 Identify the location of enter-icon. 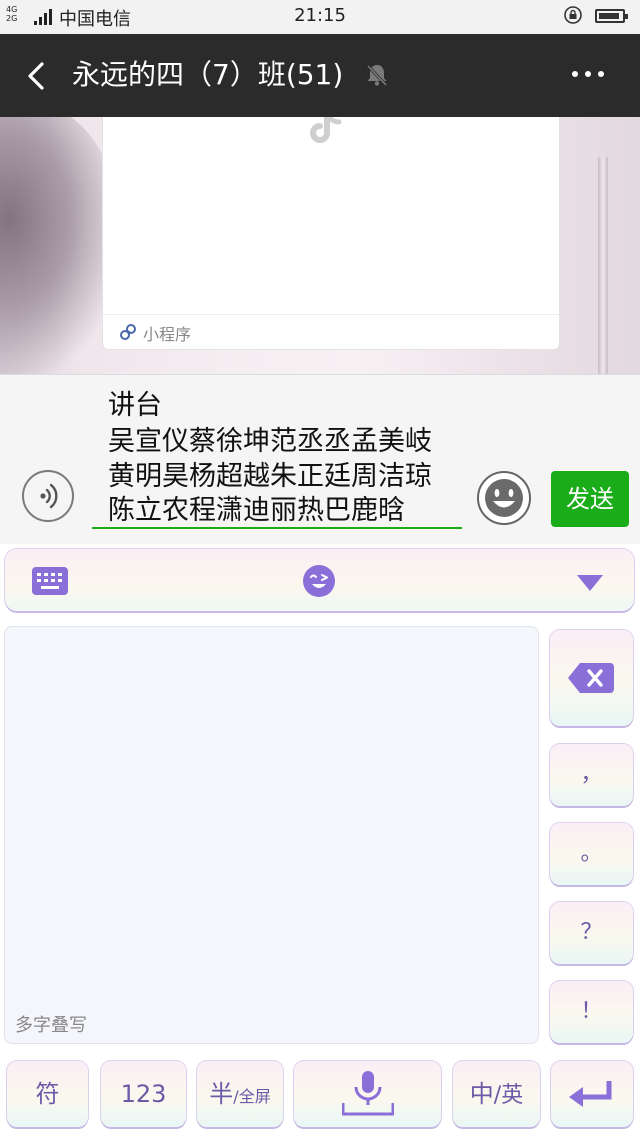
(590, 1094).